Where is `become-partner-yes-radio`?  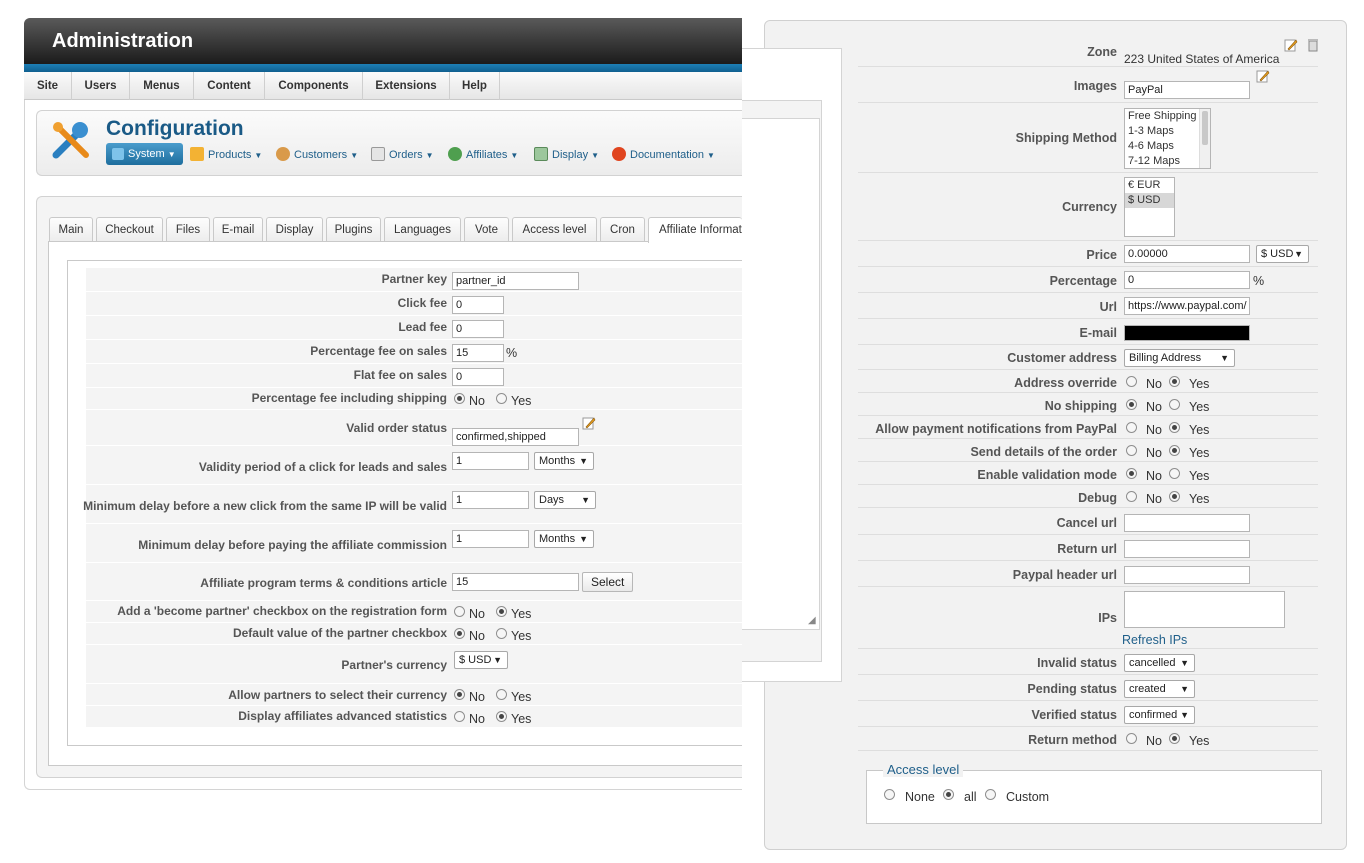
become-partner-yes-radio is located at coordinates (501, 611).